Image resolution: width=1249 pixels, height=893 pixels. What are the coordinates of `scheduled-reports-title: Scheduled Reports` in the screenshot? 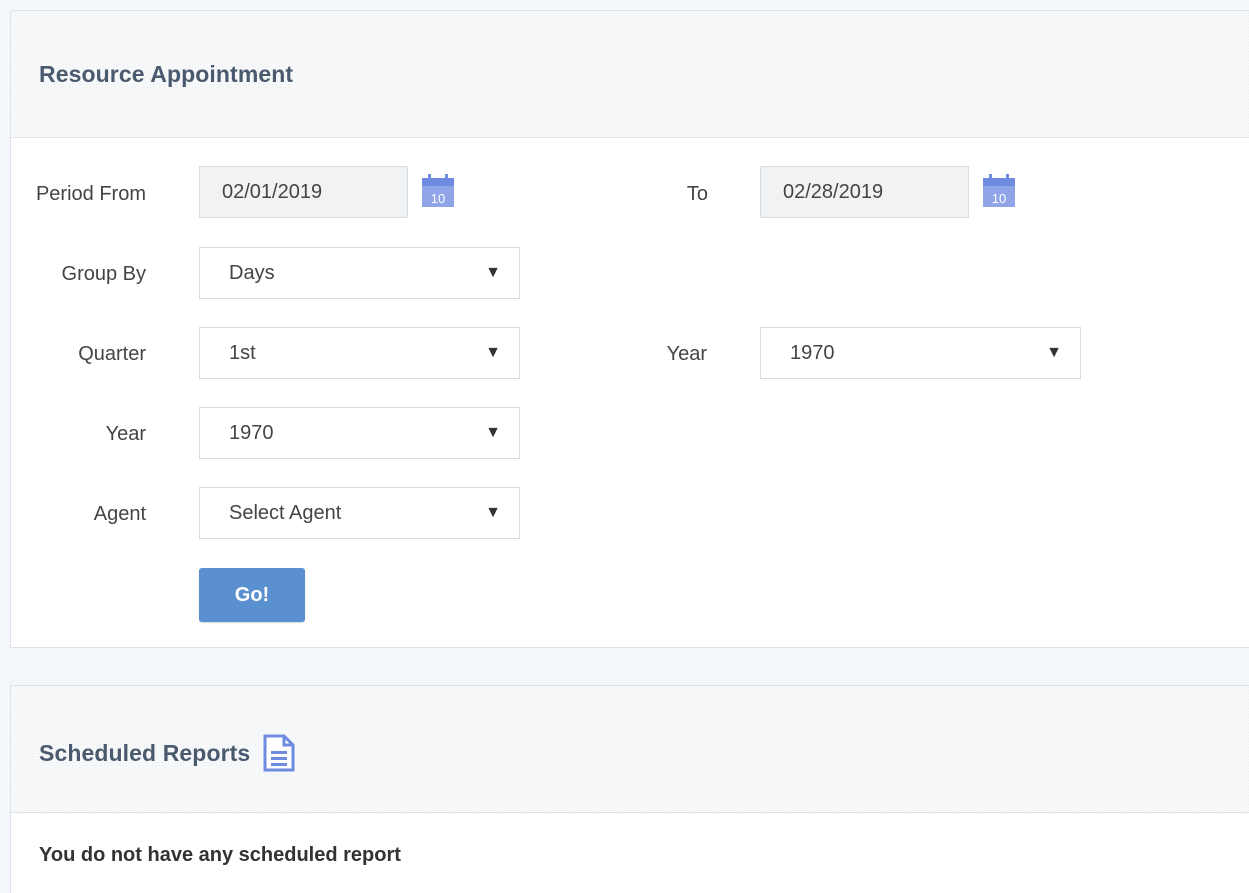 It's located at (145, 752).